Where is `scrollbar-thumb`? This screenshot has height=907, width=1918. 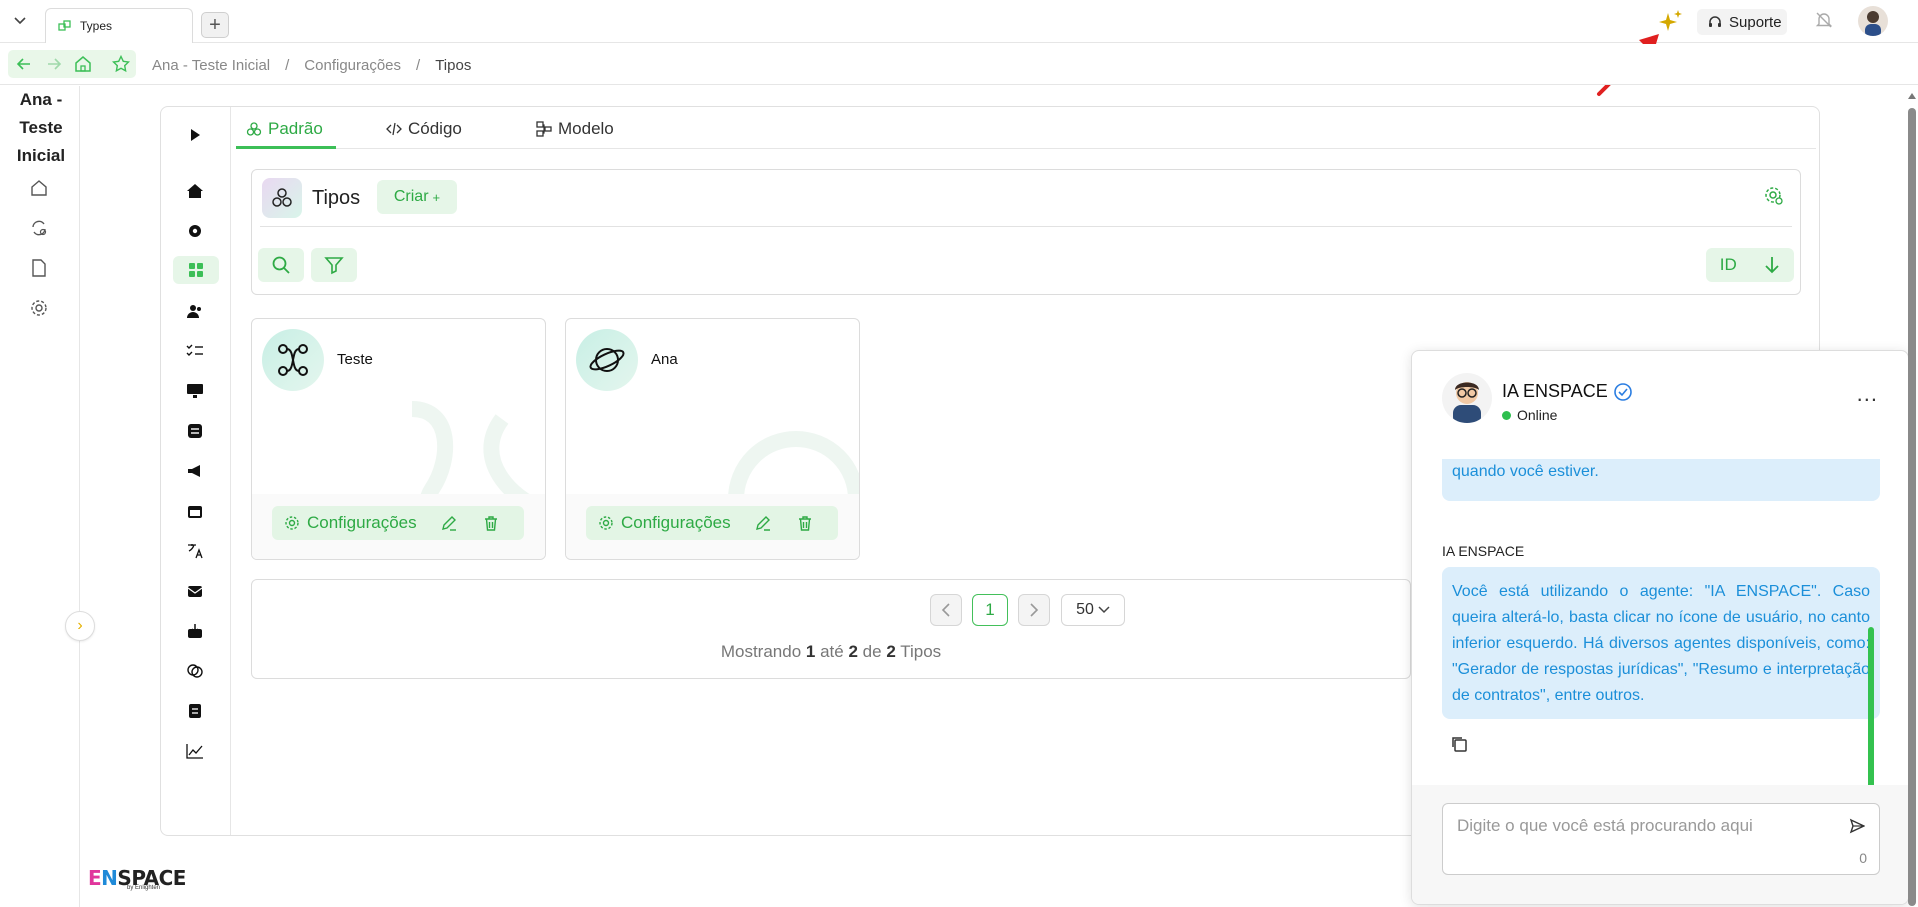
scrollbar-thumb is located at coordinates (1912, 507).